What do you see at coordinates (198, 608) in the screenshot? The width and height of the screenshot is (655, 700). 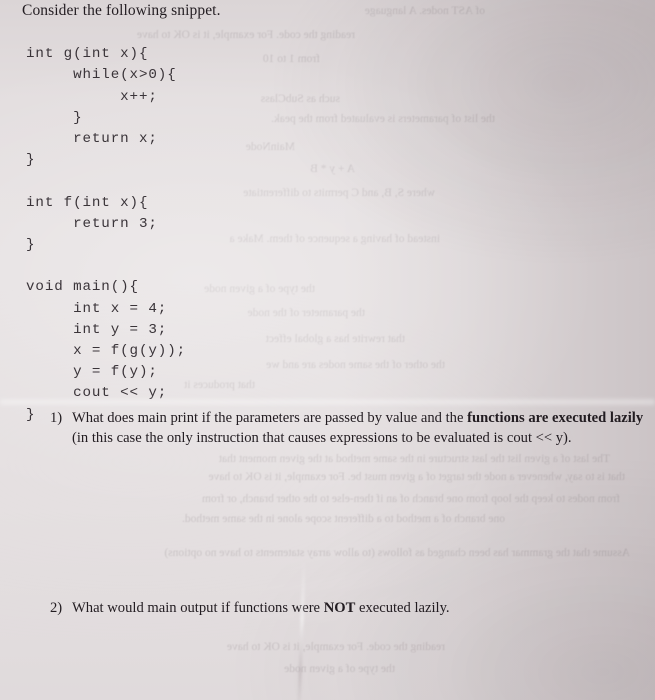 I see `question-2-text-a: What would main output if functions were` at bounding box center [198, 608].